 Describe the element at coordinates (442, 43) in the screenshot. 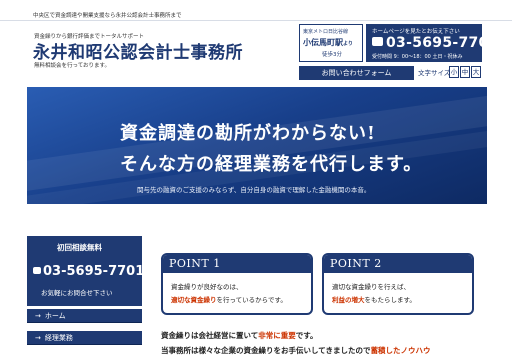

I see `tel-number: 03-5695-7701` at that location.